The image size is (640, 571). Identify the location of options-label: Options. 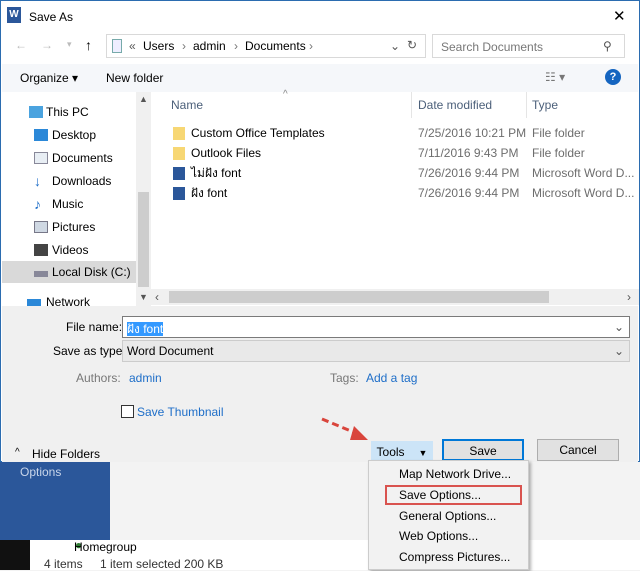
(41, 472).